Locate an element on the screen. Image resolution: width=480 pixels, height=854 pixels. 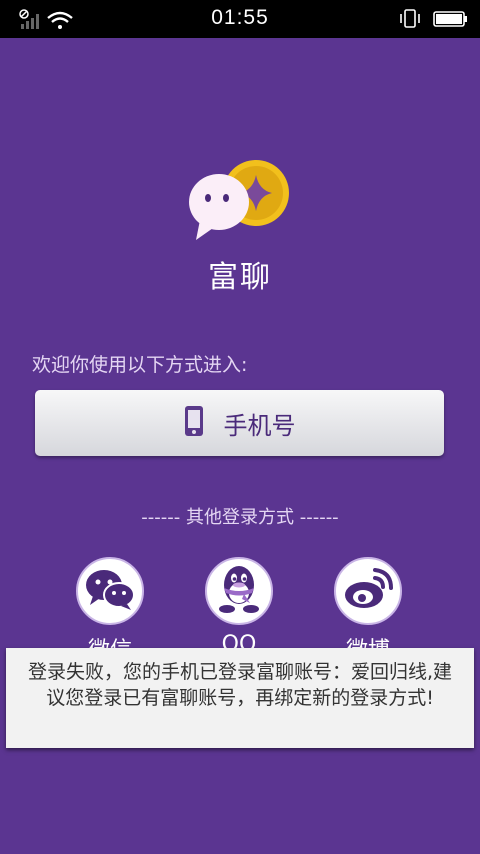
status-bar: 01:55 is located at coordinates (240, 19).